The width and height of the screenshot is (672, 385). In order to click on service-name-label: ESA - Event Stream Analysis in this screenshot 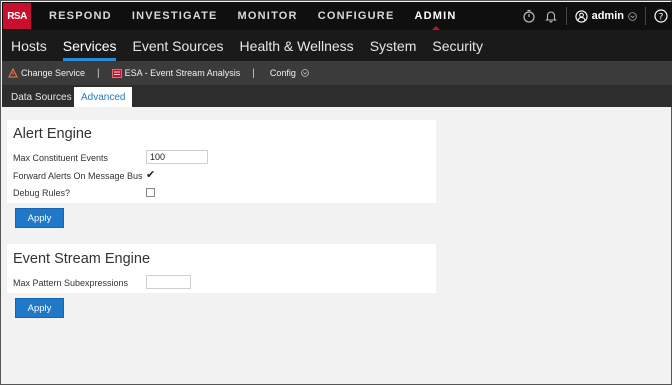, I will do `click(182, 73)`.